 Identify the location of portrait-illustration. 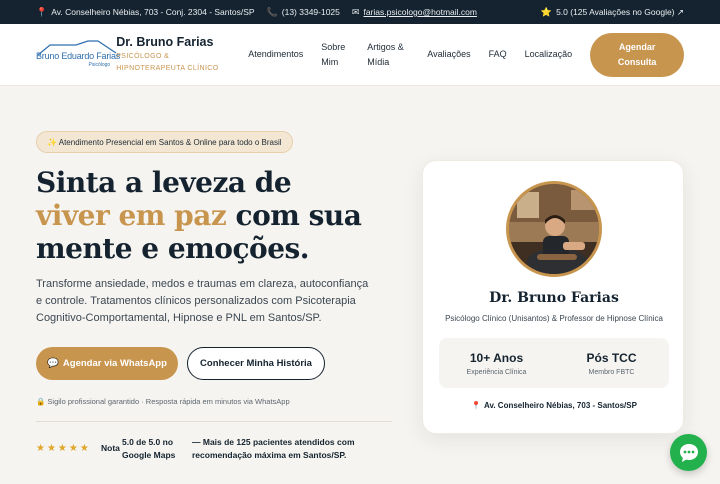
(554, 229).